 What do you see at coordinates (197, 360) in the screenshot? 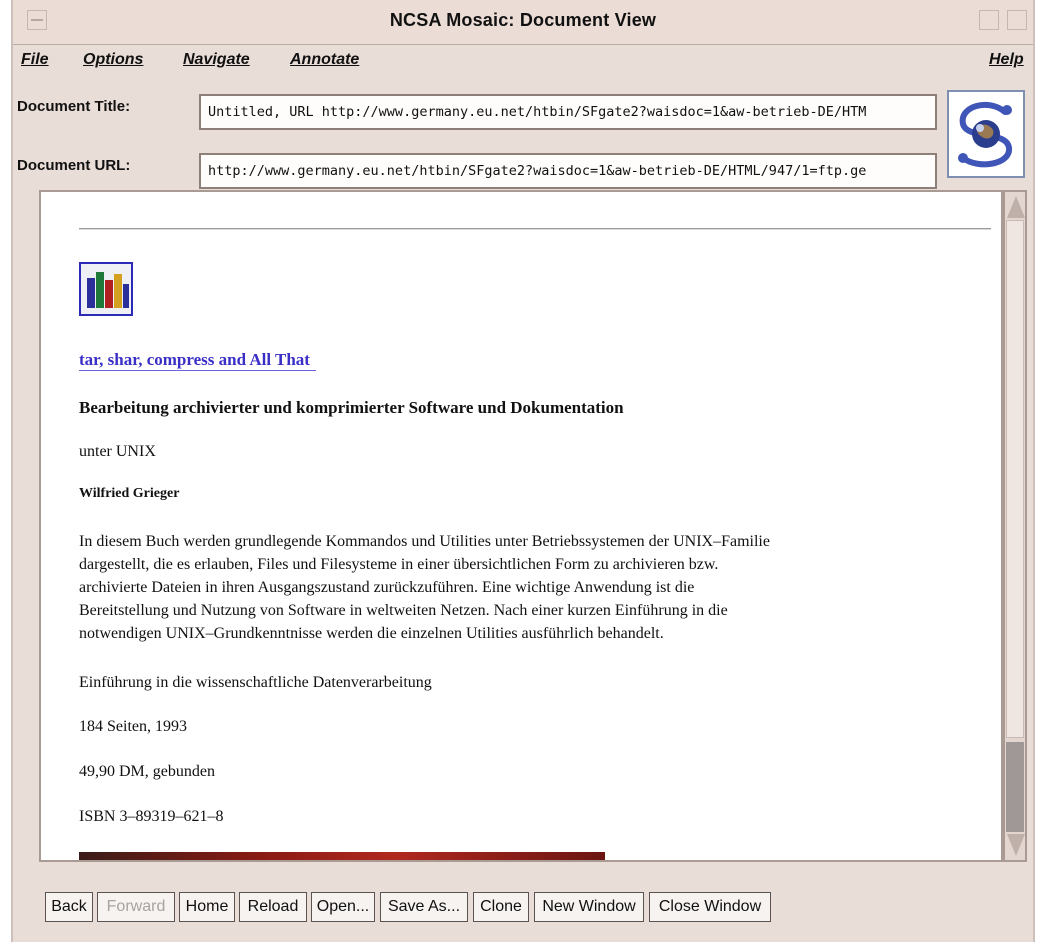
I see `book-title-link: tar, shar, compress and All That` at bounding box center [197, 360].